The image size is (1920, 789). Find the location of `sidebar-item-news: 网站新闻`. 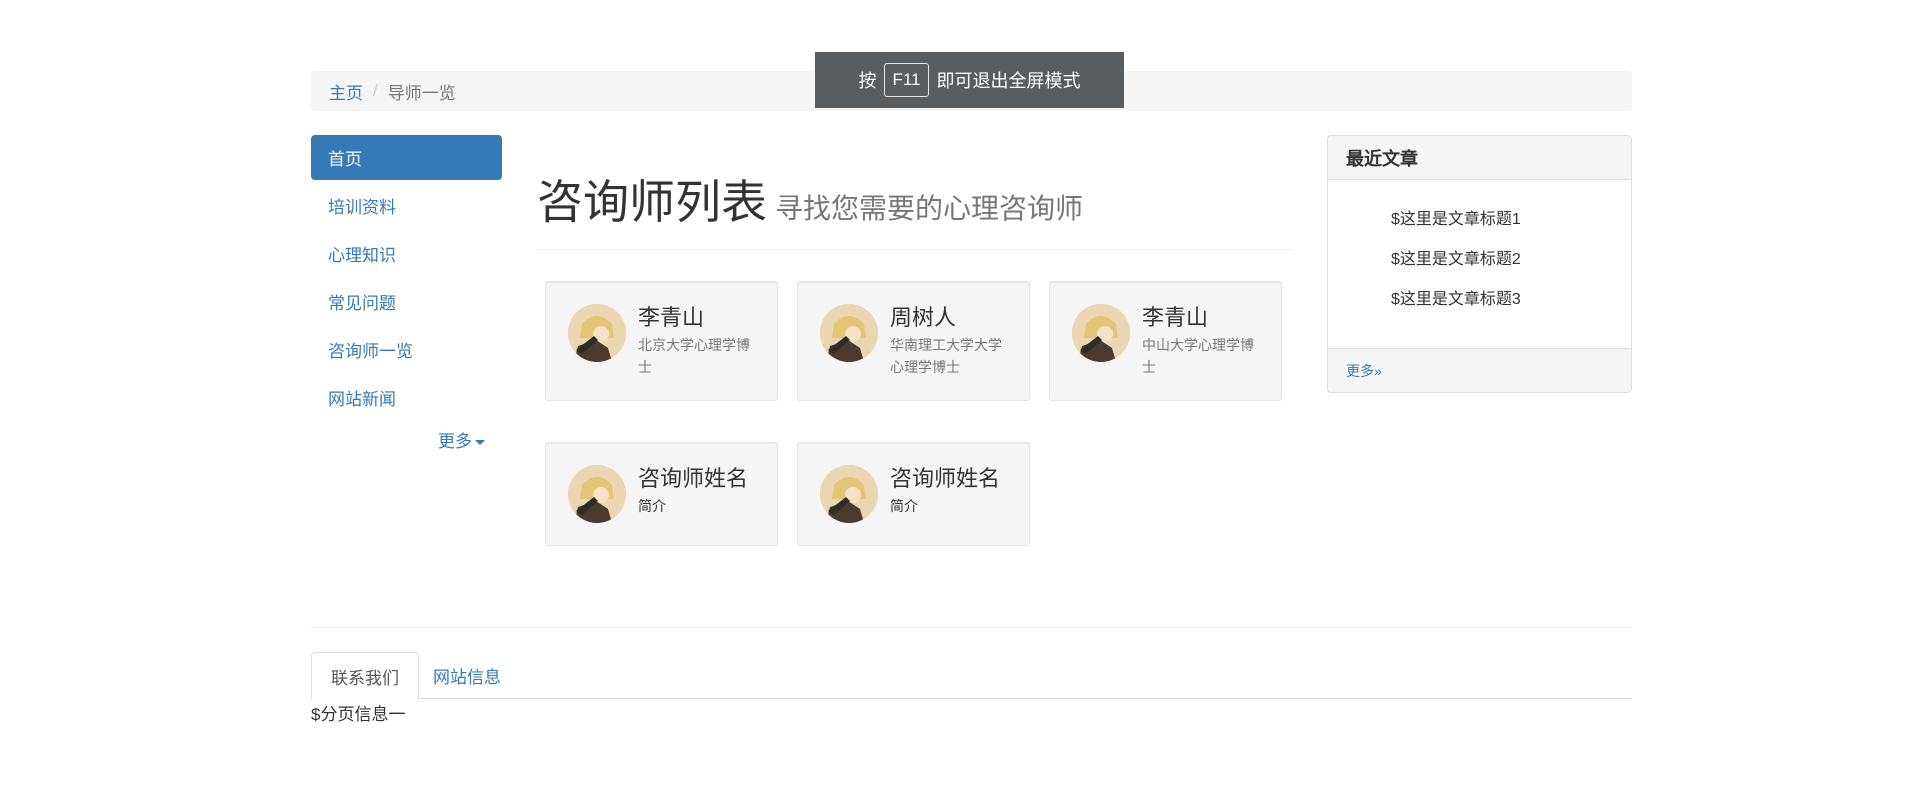

sidebar-item-news: 网站新闻 is located at coordinates (406, 397).